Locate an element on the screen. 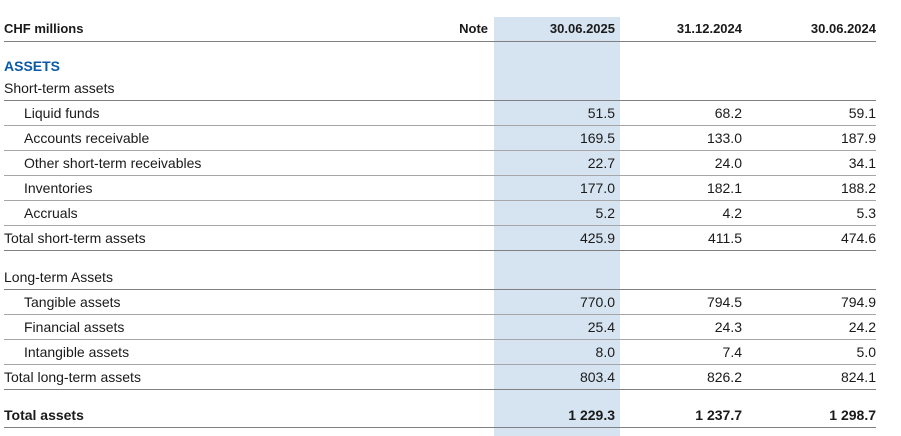  value-cell: 133.0 is located at coordinates (724, 138).